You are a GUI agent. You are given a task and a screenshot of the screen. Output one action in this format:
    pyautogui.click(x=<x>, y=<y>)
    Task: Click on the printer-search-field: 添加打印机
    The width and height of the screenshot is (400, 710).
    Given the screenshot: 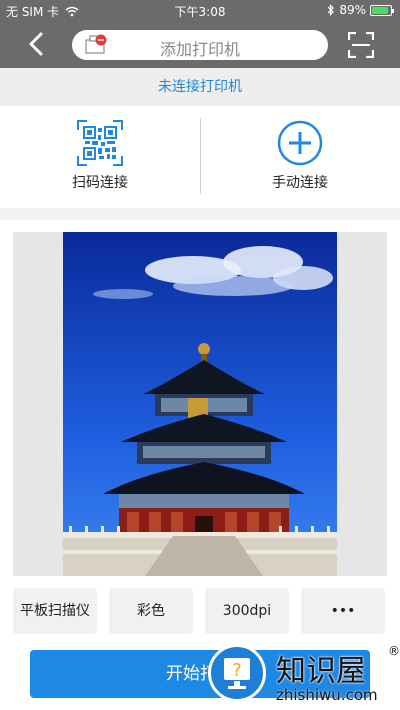 What is the action you would take?
    pyautogui.click(x=200, y=45)
    